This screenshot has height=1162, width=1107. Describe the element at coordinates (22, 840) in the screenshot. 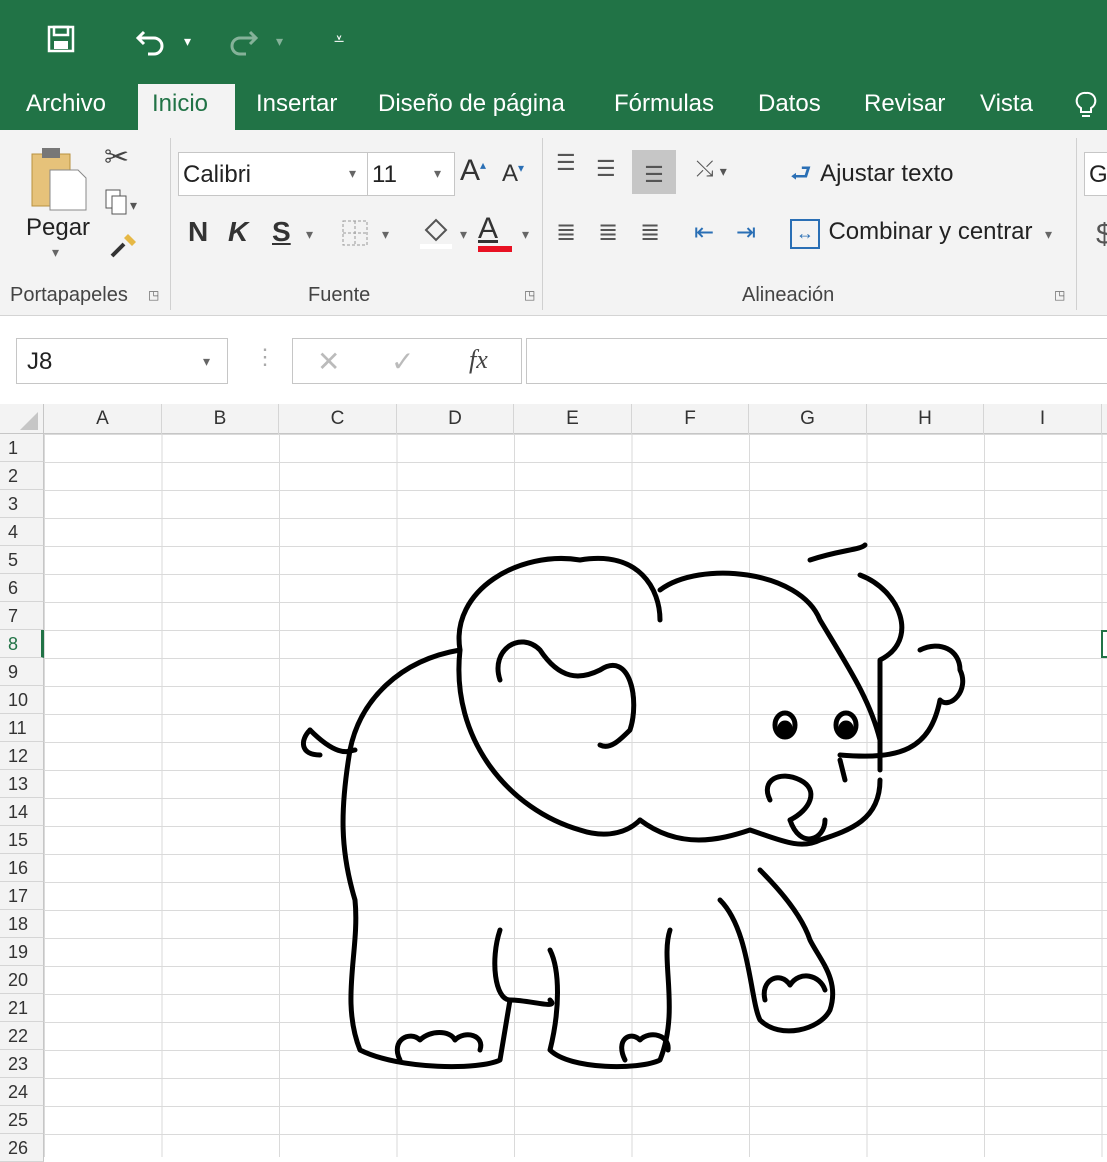

I see `row-header-15: 15` at that location.